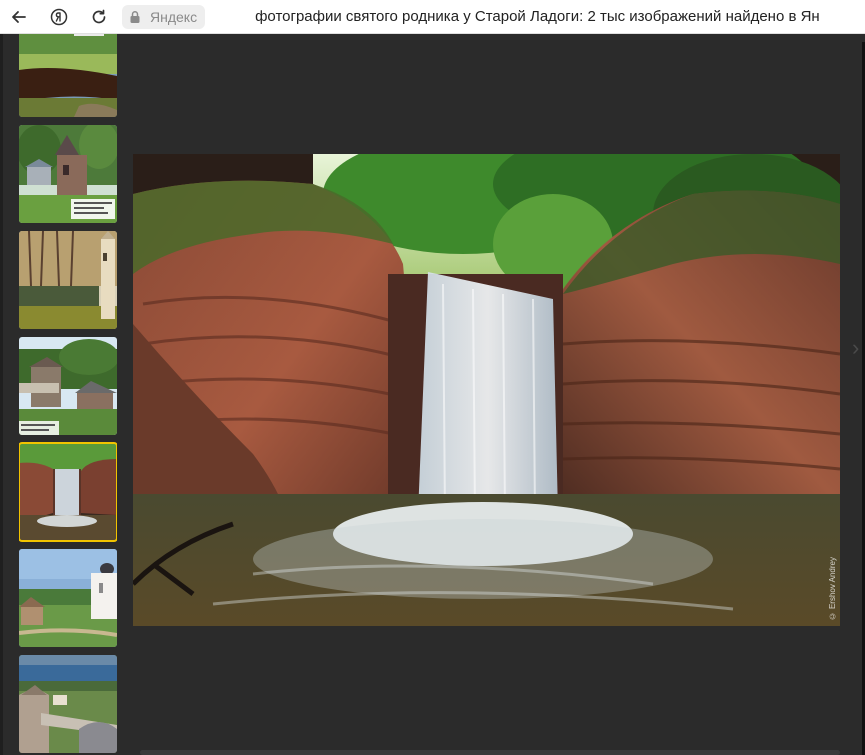 The image size is (865, 755). I want to click on thumb-wooden-chapel, so click(68, 174).